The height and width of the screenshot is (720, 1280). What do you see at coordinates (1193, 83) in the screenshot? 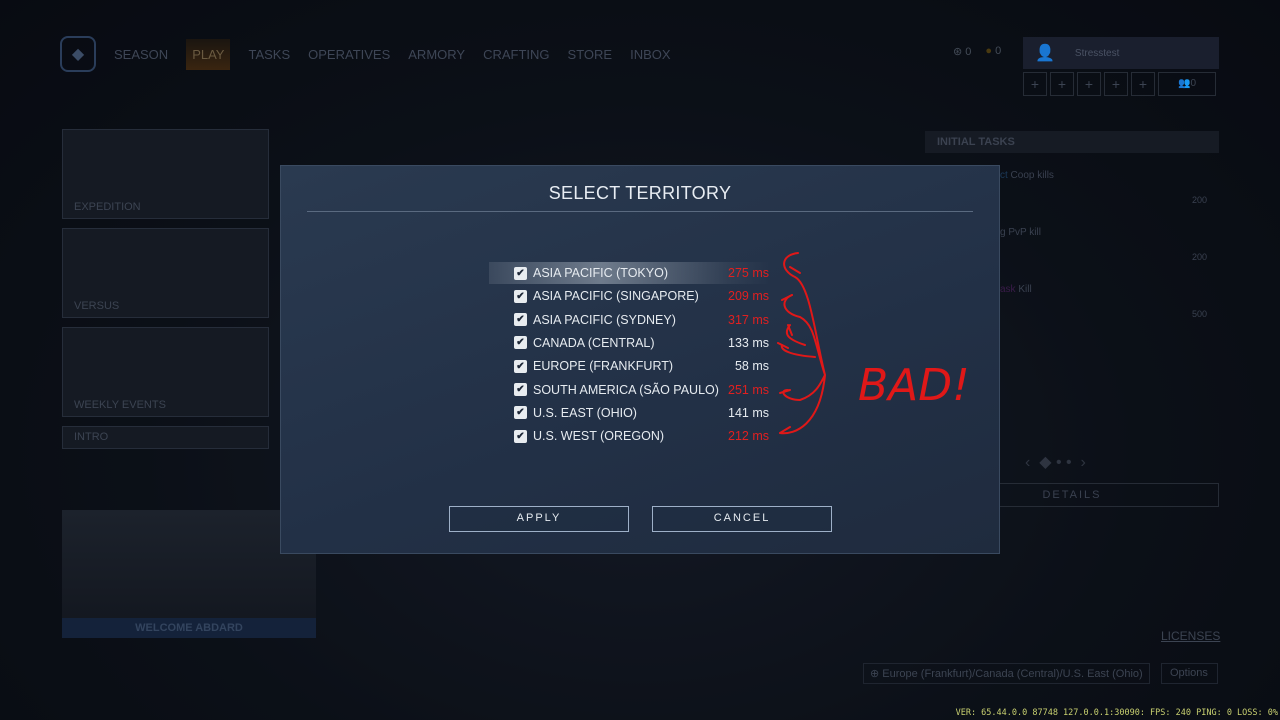
I see `friends-count: 0` at bounding box center [1193, 83].